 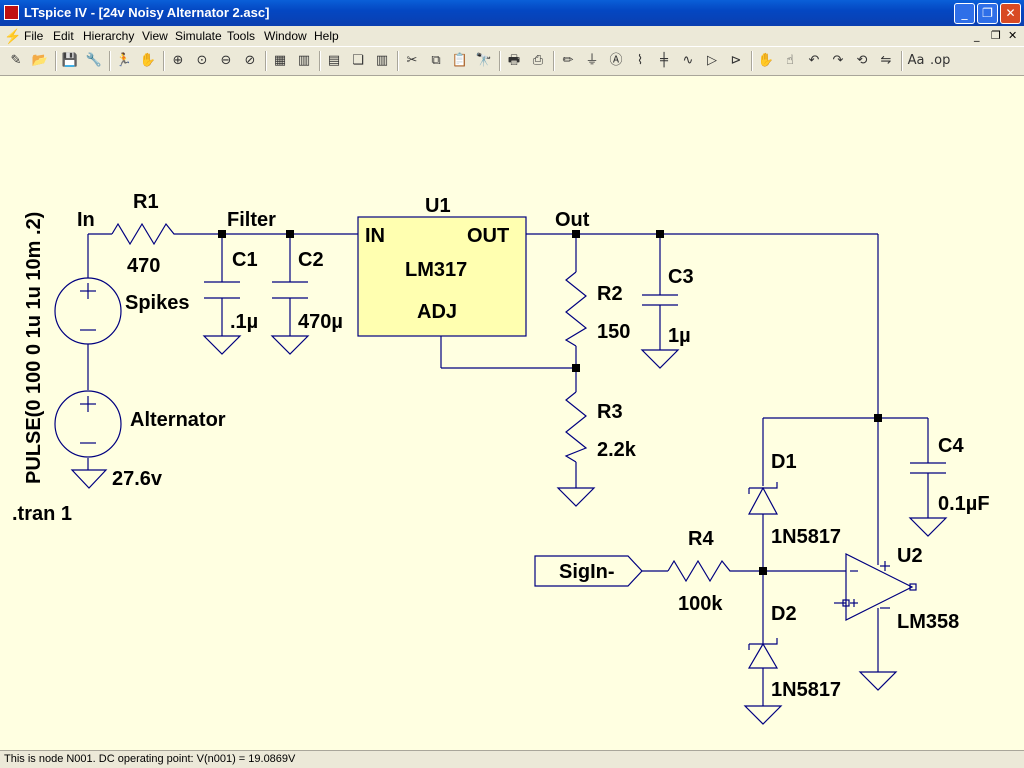 What do you see at coordinates (701, 571) in the screenshot?
I see `r4-body` at bounding box center [701, 571].